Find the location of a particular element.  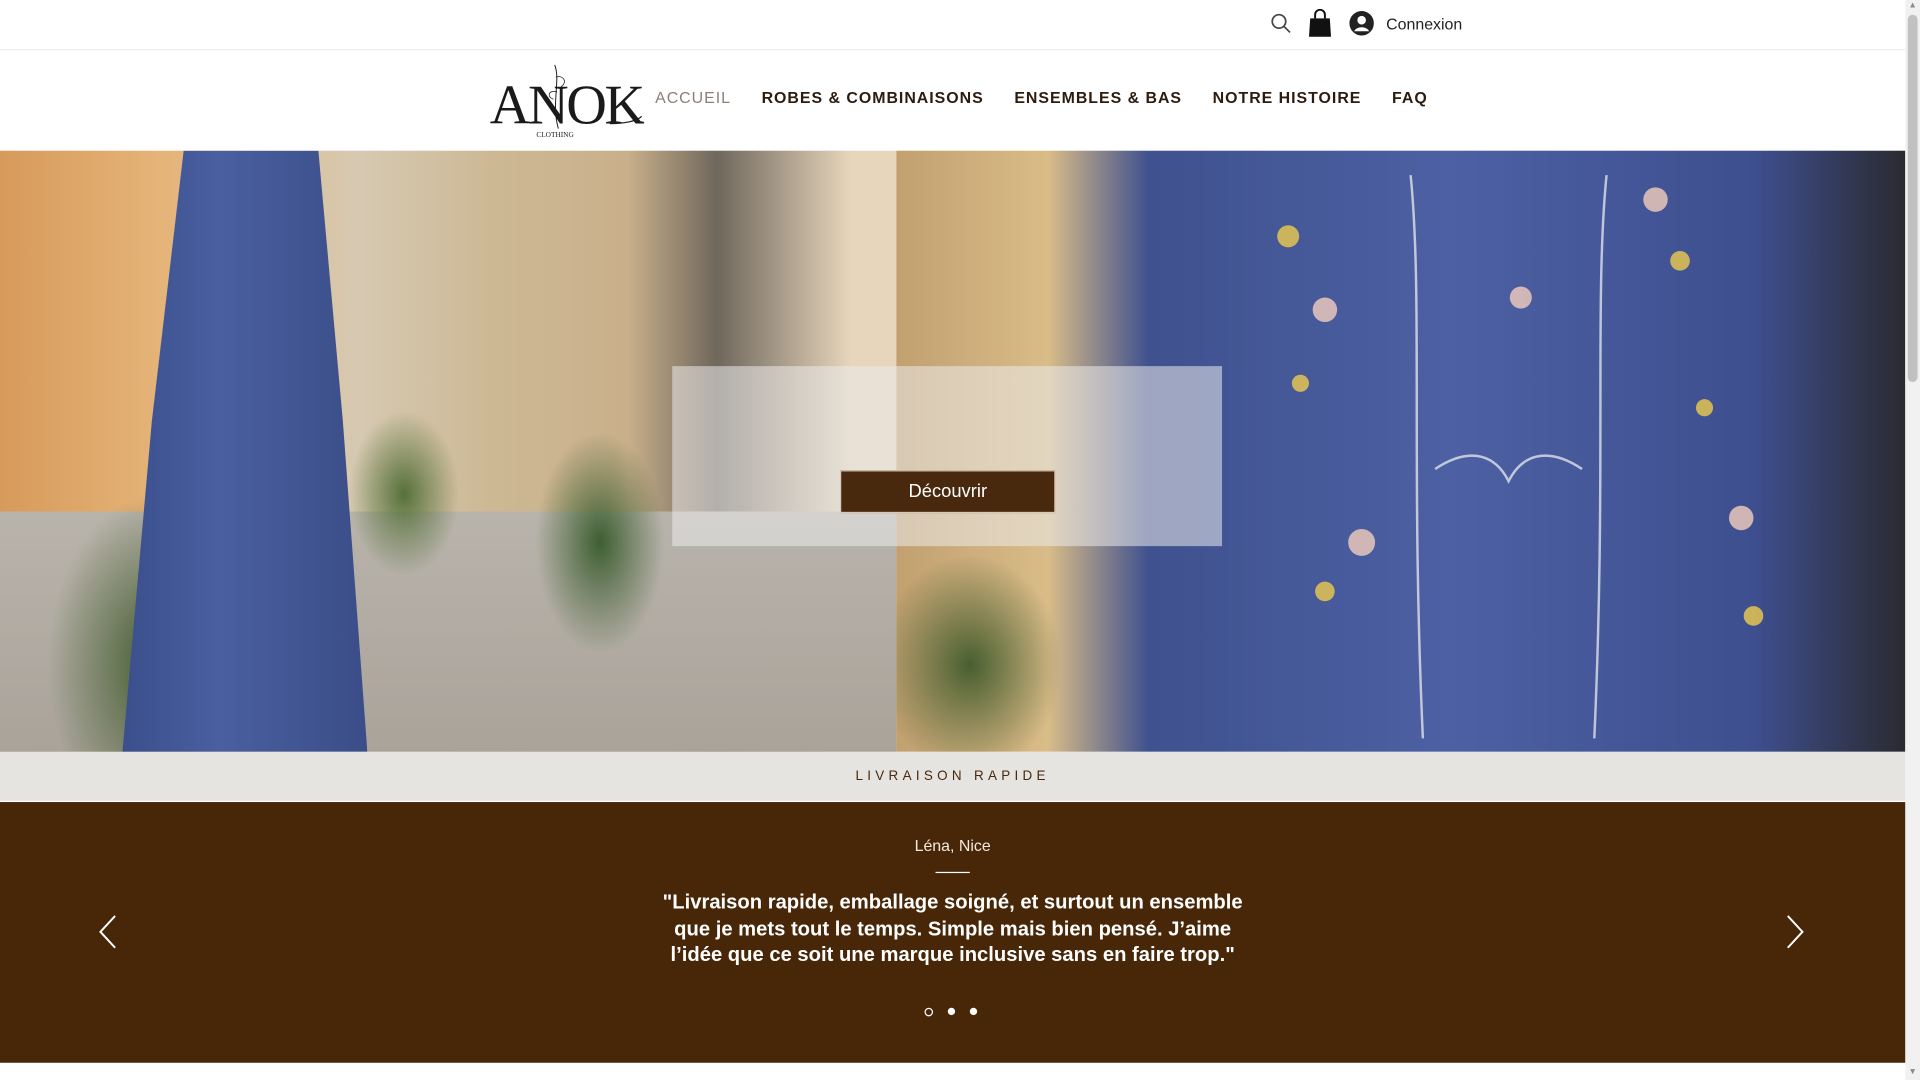

nav-item-accueil: ACCUEIL is located at coordinates (693, 97).